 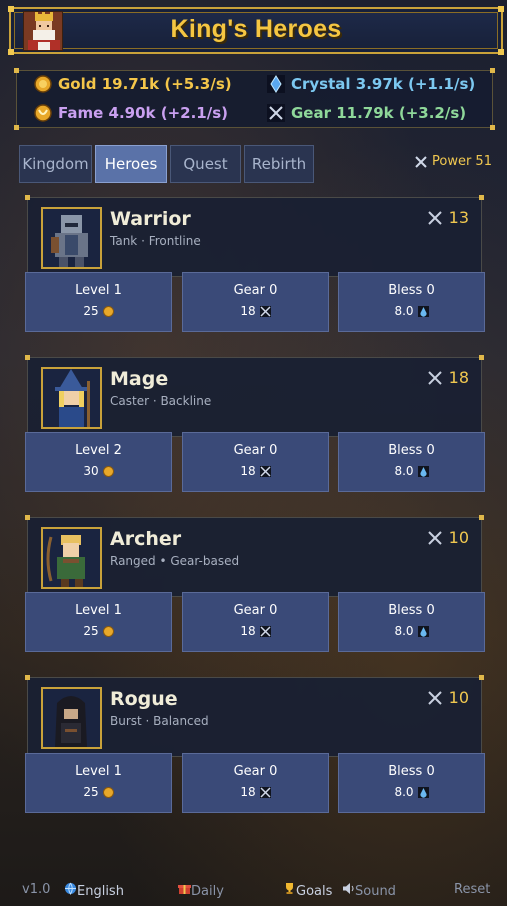 What do you see at coordinates (375, 891) in the screenshot?
I see `sound-label: Sound` at bounding box center [375, 891].